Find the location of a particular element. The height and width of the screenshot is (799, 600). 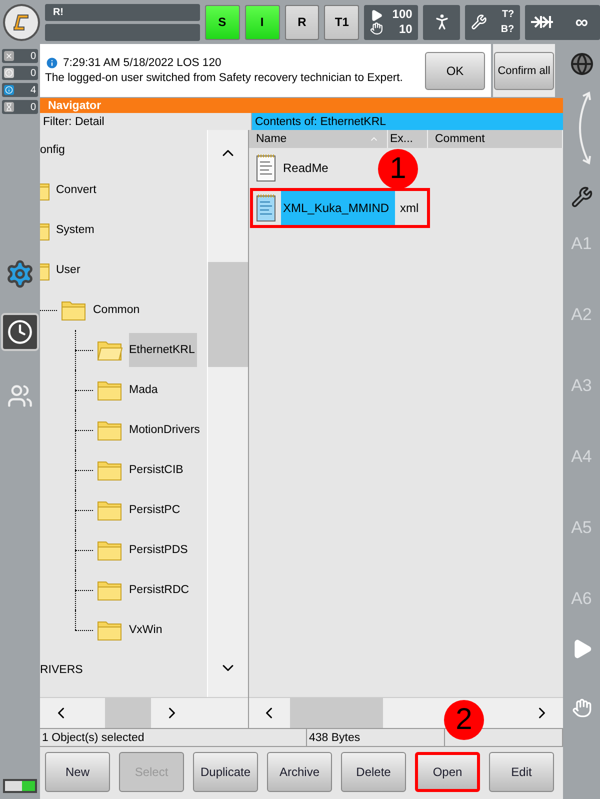

tree-item: Convert is located at coordinates (77, 190).